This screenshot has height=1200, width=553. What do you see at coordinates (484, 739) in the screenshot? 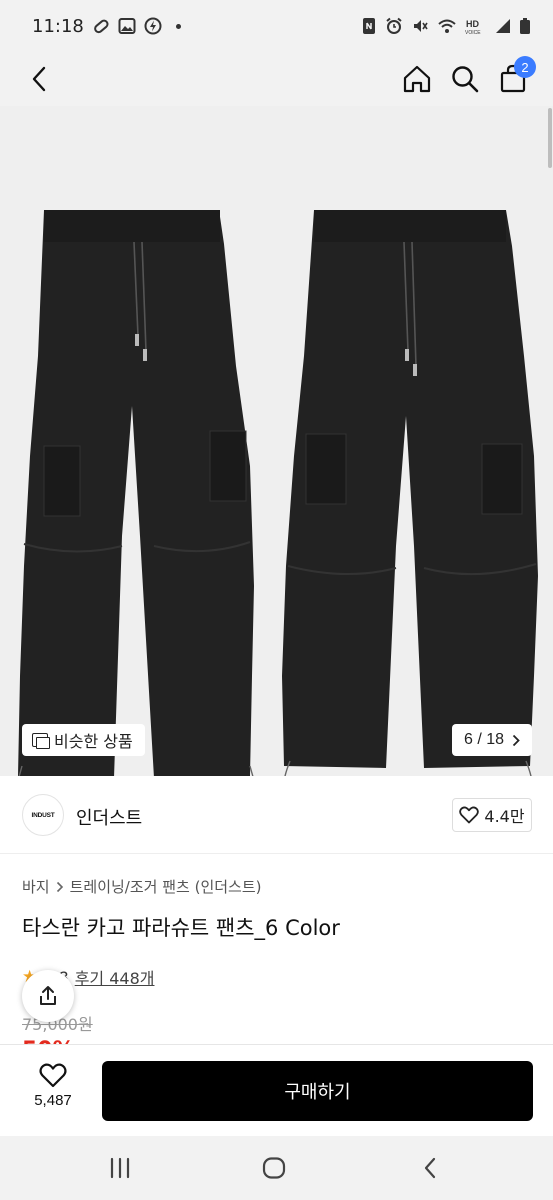
I see `image-counter: 6 / 18` at bounding box center [484, 739].